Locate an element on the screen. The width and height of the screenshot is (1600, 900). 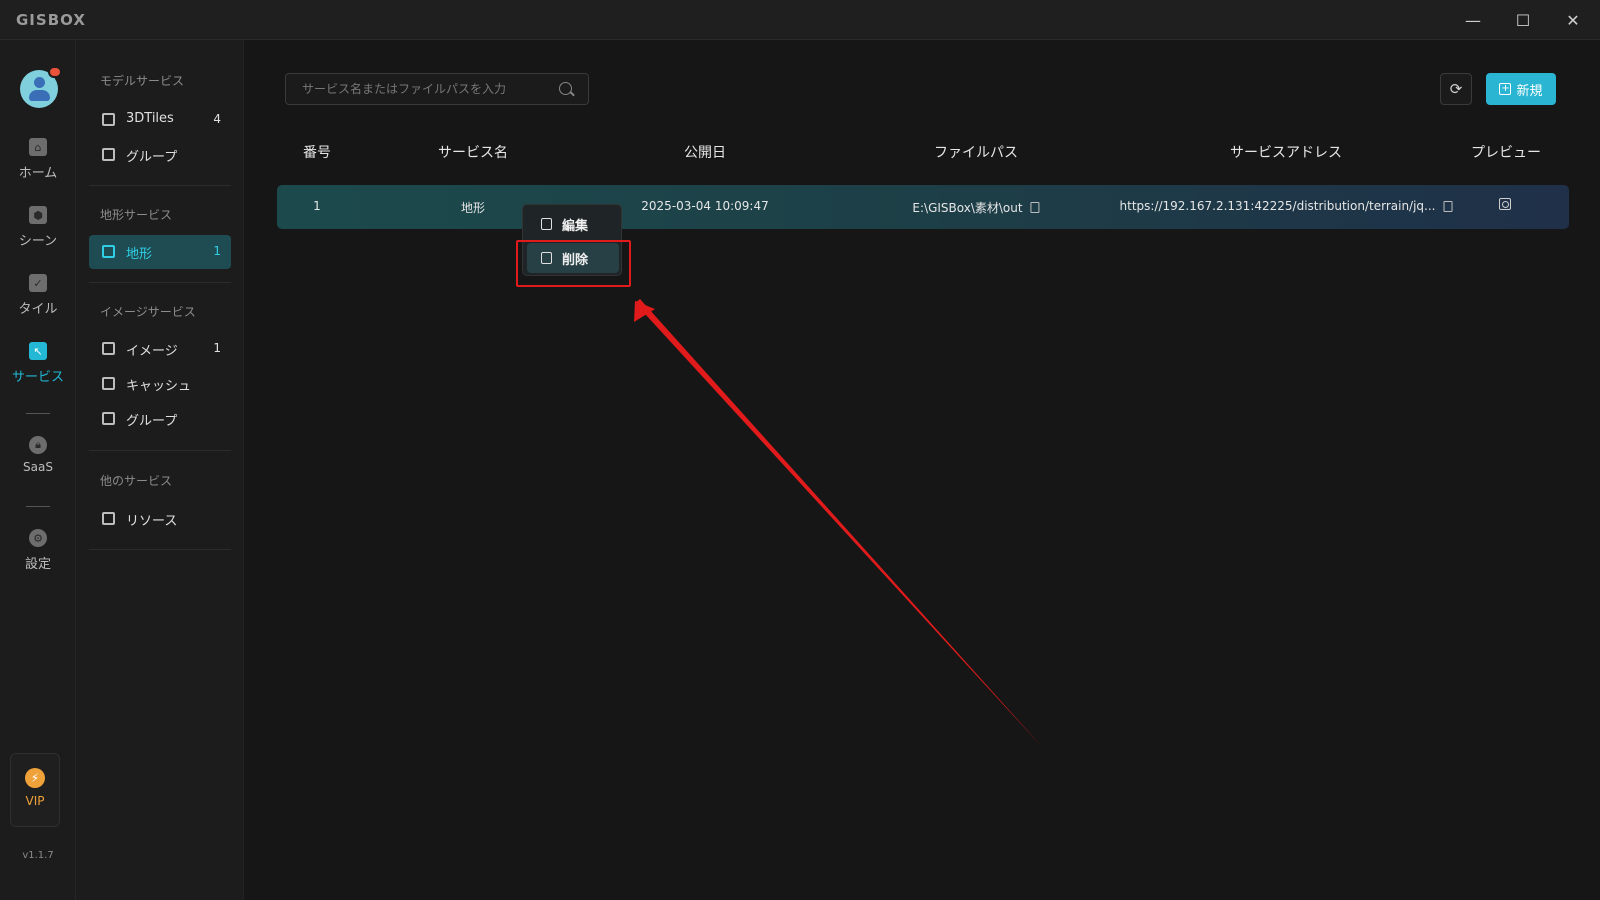
cell-date-text: 2025-03-04 10:09:47 is located at coordinates (705, 206).